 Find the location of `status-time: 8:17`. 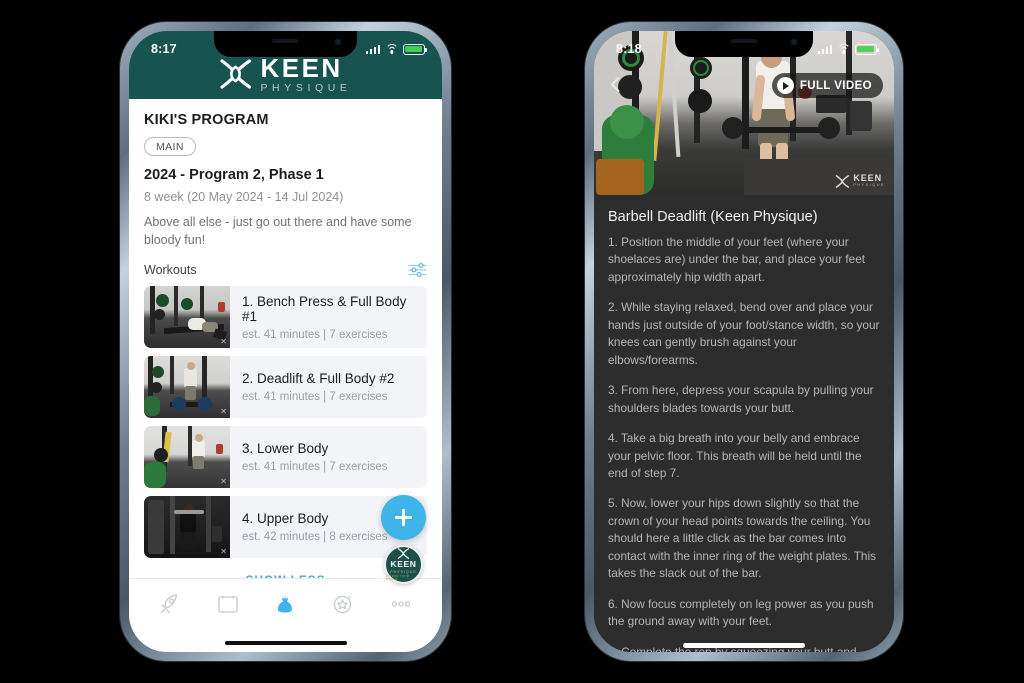

status-time: 8:17 is located at coordinates (164, 49).